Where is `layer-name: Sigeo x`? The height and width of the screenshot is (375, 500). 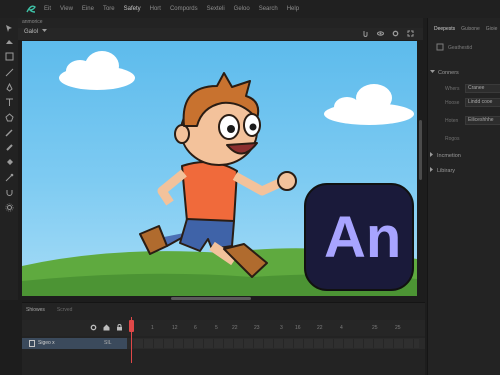 layer-name: Sigeo x is located at coordinates (46, 343).